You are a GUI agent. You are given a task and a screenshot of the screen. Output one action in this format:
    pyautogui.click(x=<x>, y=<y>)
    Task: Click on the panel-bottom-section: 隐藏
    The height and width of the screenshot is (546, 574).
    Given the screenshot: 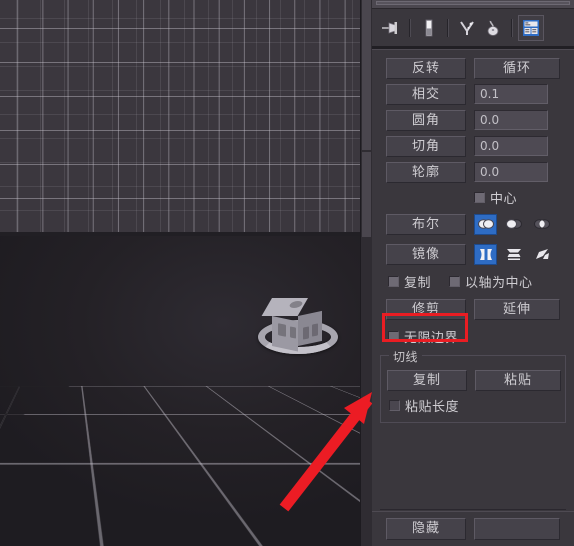 What is the action you would take?
    pyautogui.click(x=473, y=527)
    